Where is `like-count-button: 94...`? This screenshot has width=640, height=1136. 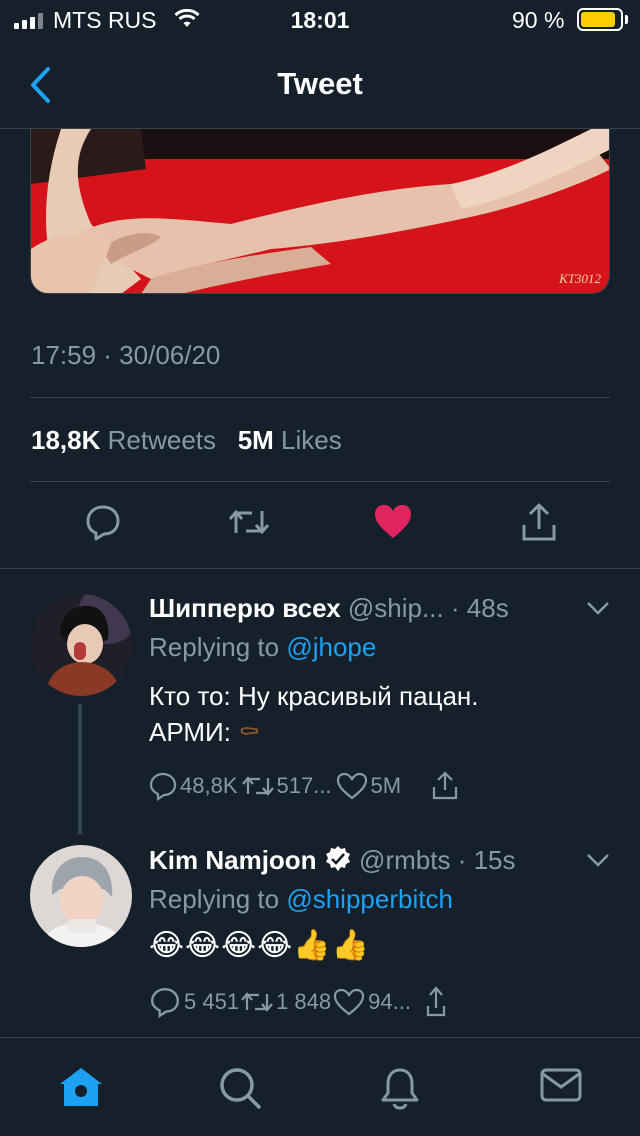
like-count-button: 94... is located at coordinates (372, 1002).